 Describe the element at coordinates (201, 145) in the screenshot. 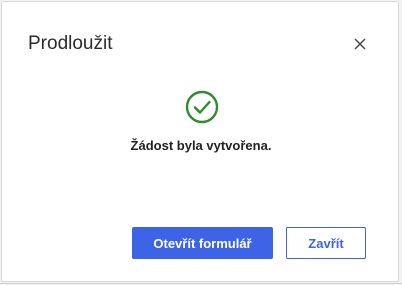

I see `success-message: Žádost byla vytvořena.` at that location.